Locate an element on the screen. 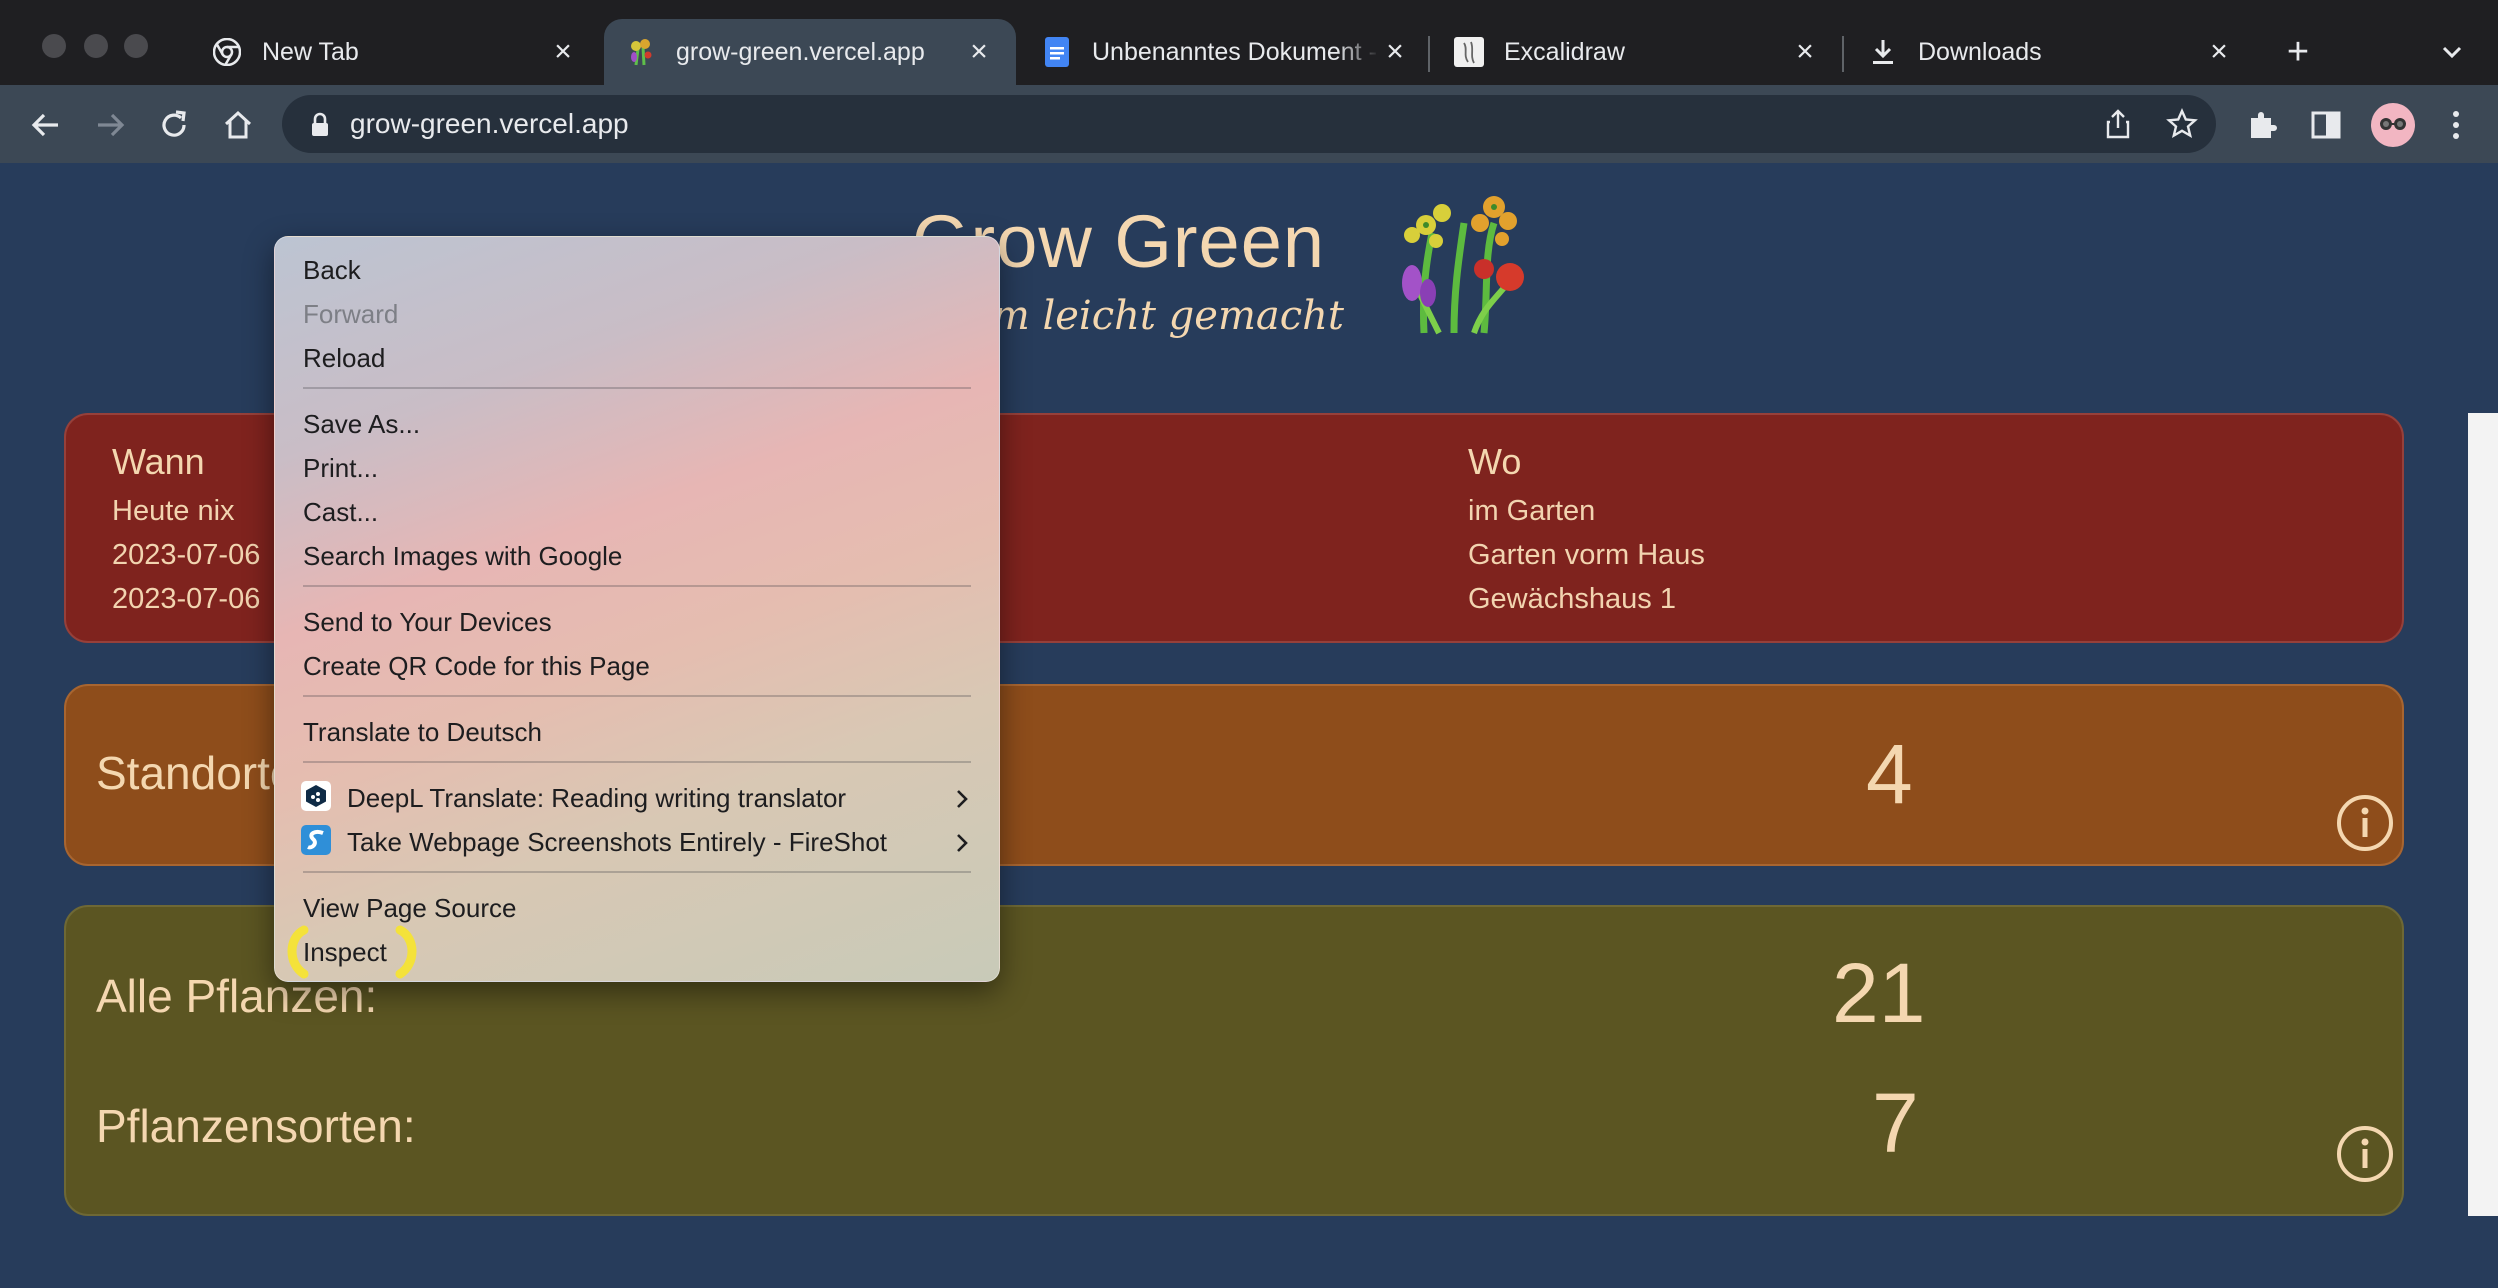 The image size is (2498, 1288). tab-downloads: Downloads × is located at coordinates (2051, 52).